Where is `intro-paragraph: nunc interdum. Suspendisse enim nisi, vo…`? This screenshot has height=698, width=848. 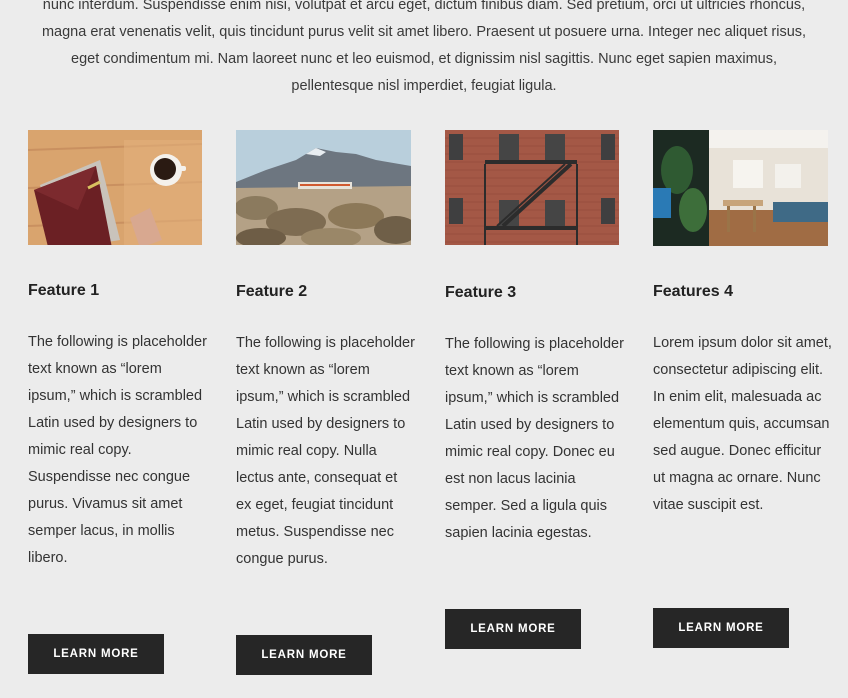 intro-paragraph: nunc interdum. Suspendisse enim nisi, vo… is located at coordinates (424, 47).